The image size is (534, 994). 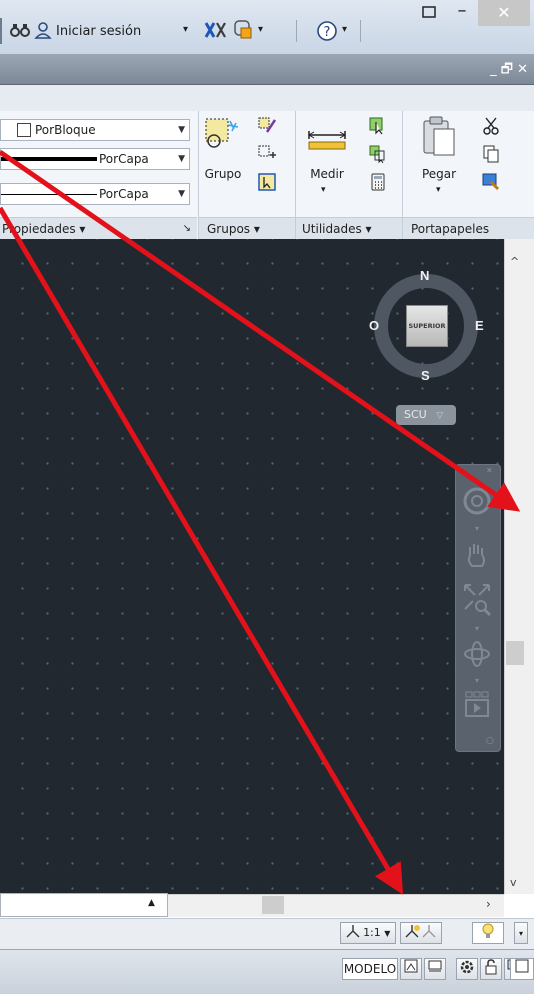 I want to click on annotation-menu-button: ▾, so click(x=521, y=933).